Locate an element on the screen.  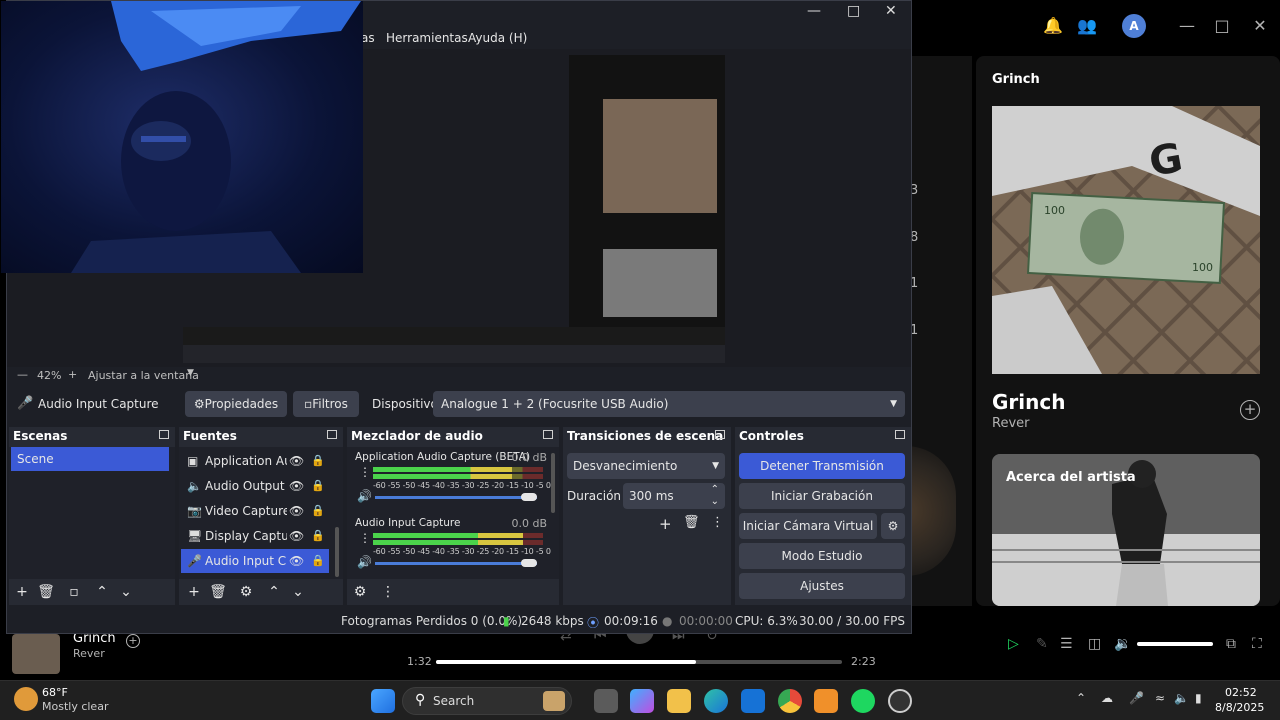
weather-icon is located at coordinates (26, 699).